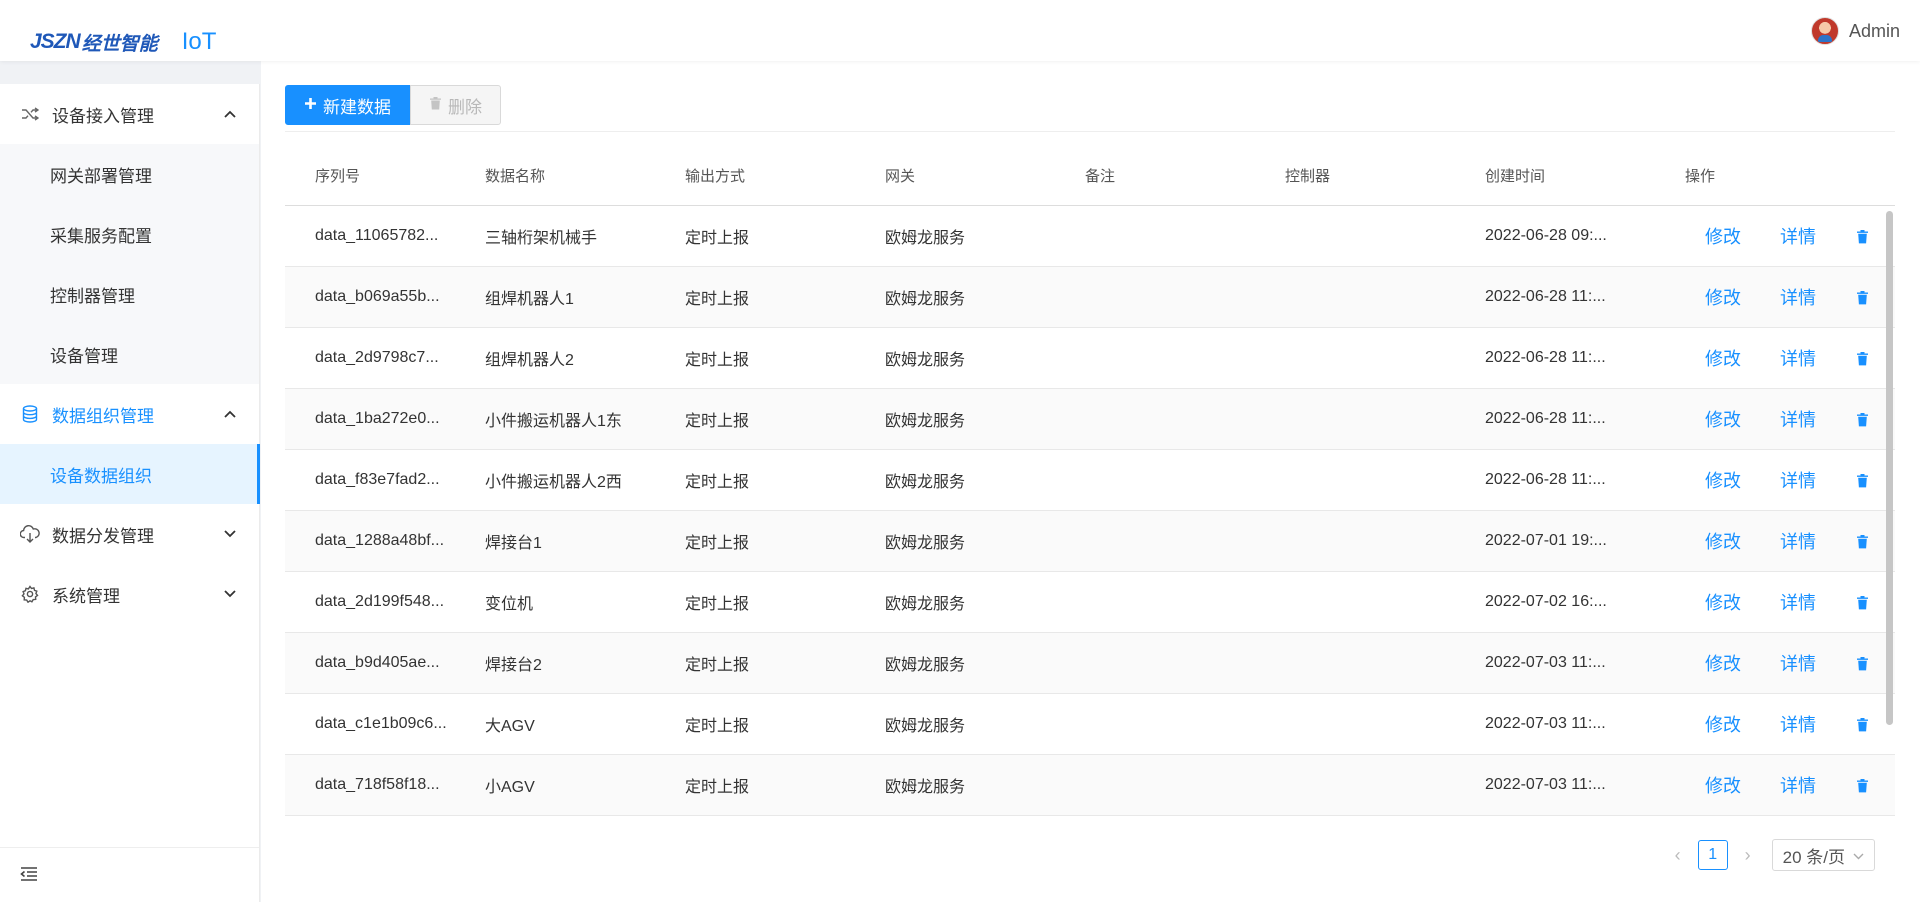 The width and height of the screenshot is (1920, 902). Describe the element at coordinates (29, 876) in the screenshot. I see `menu-fold-icon` at that location.